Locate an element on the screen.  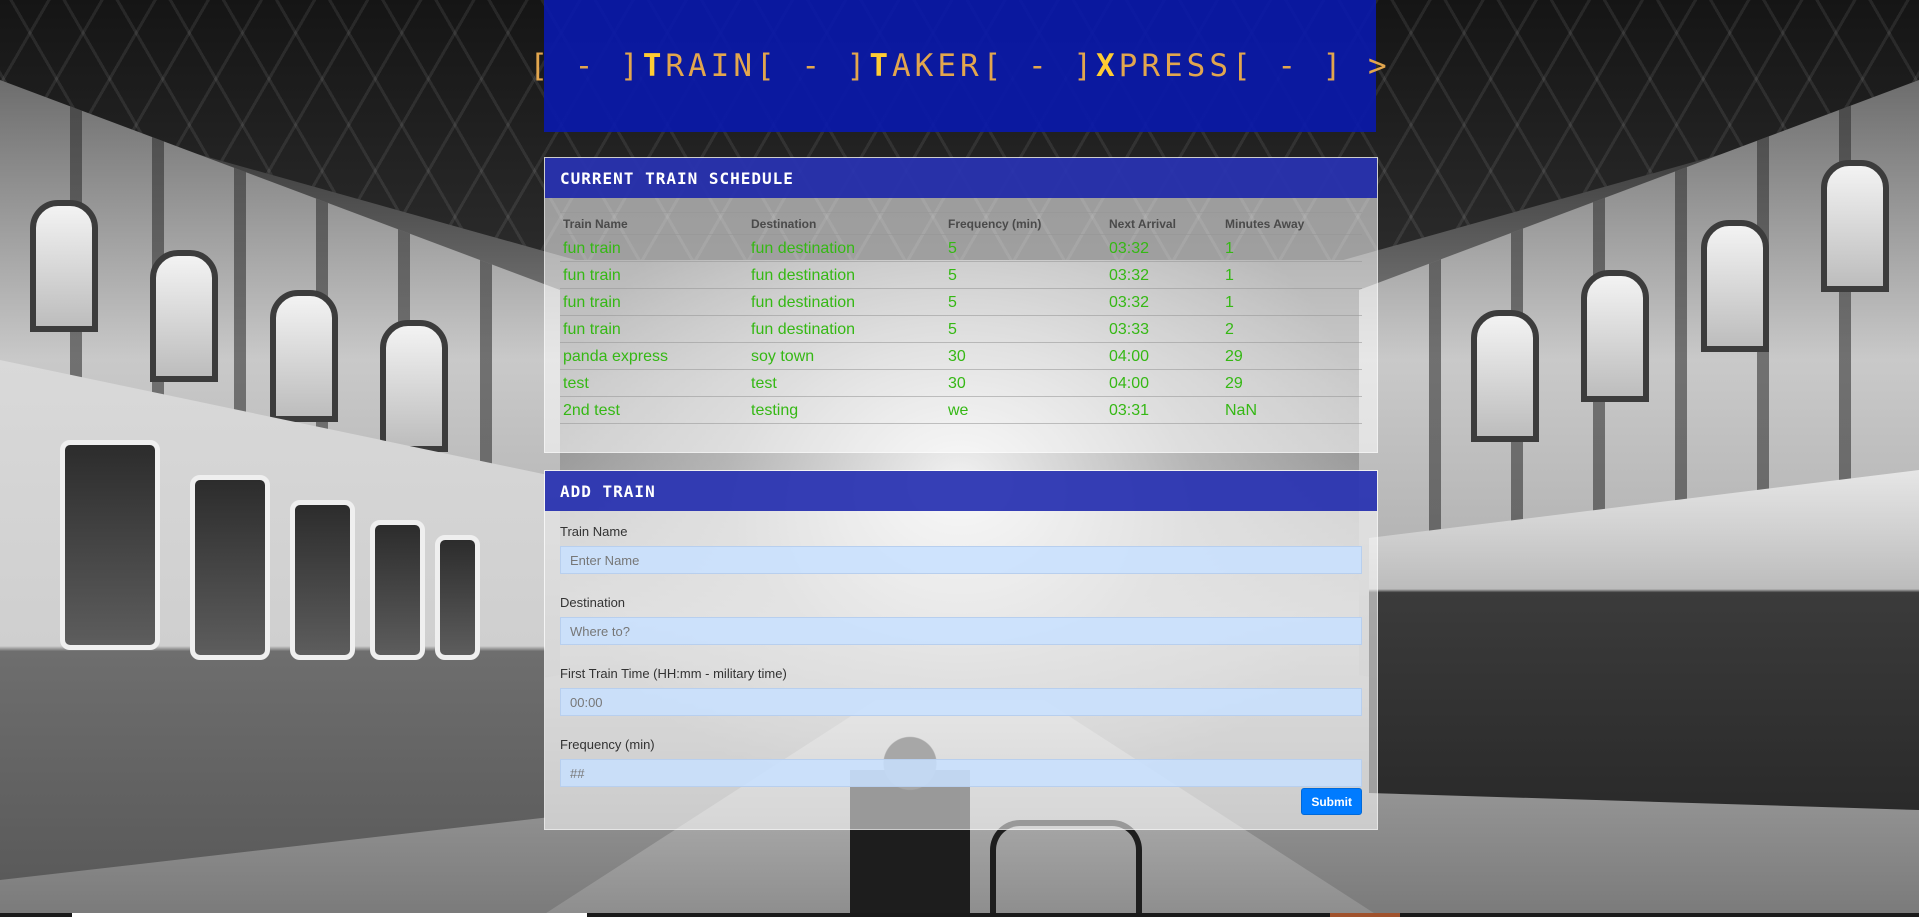
destination-input is located at coordinates (961, 631).